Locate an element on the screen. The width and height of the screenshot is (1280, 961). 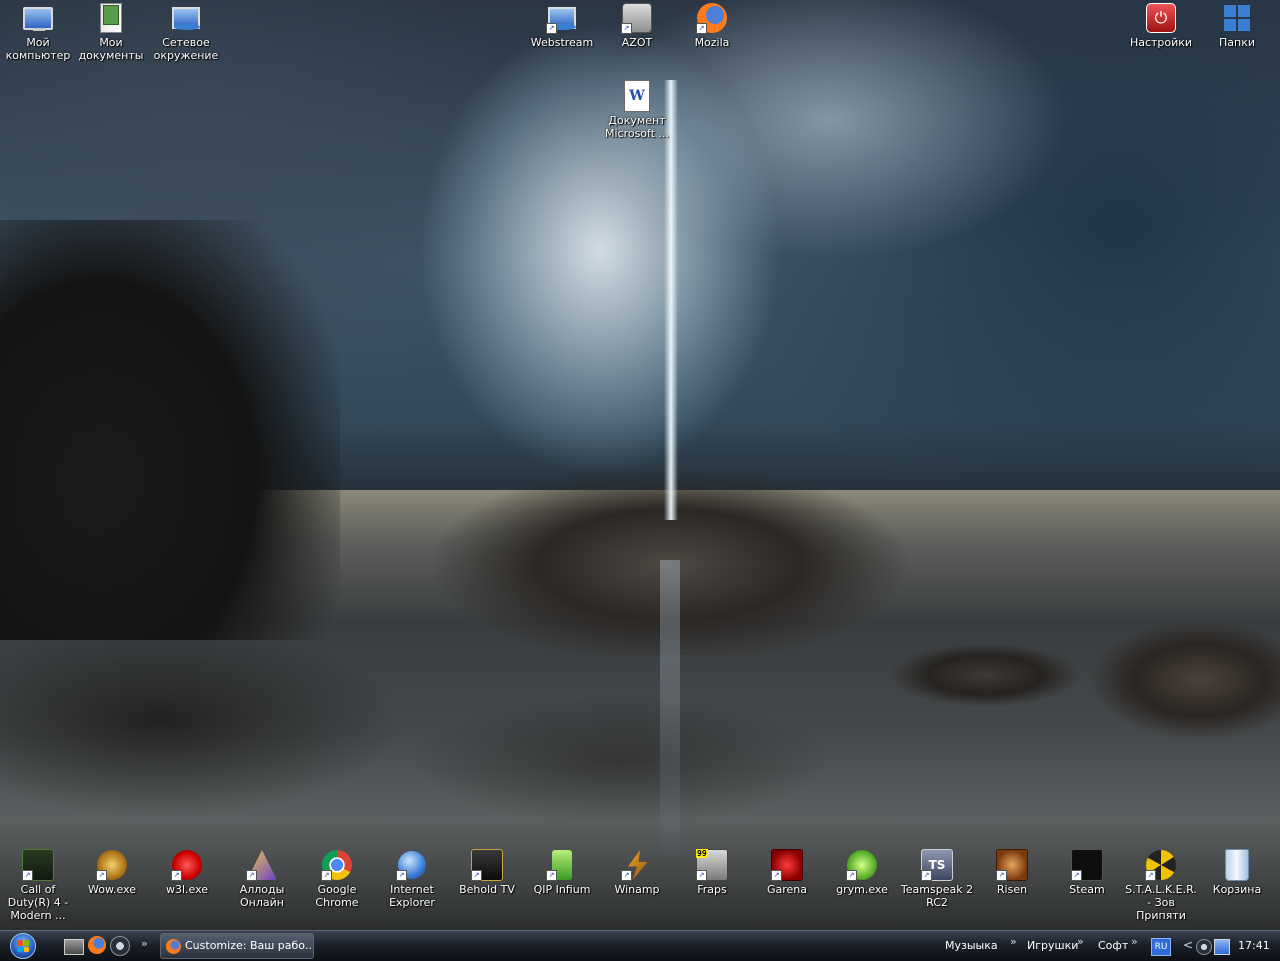
icon-label: Internet Explorer is located at coordinates (412, 896).